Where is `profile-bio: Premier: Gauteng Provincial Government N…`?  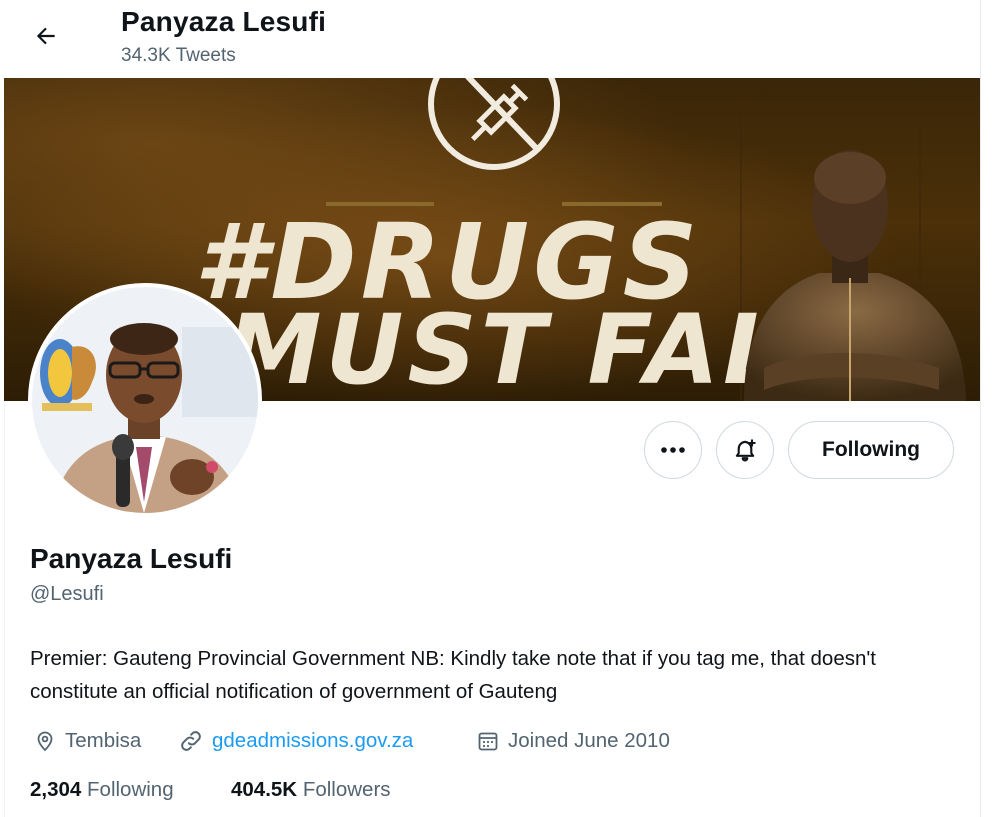 profile-bio: Premier: Gauteng Provincial Government N… is located at coordinates (453, 675).